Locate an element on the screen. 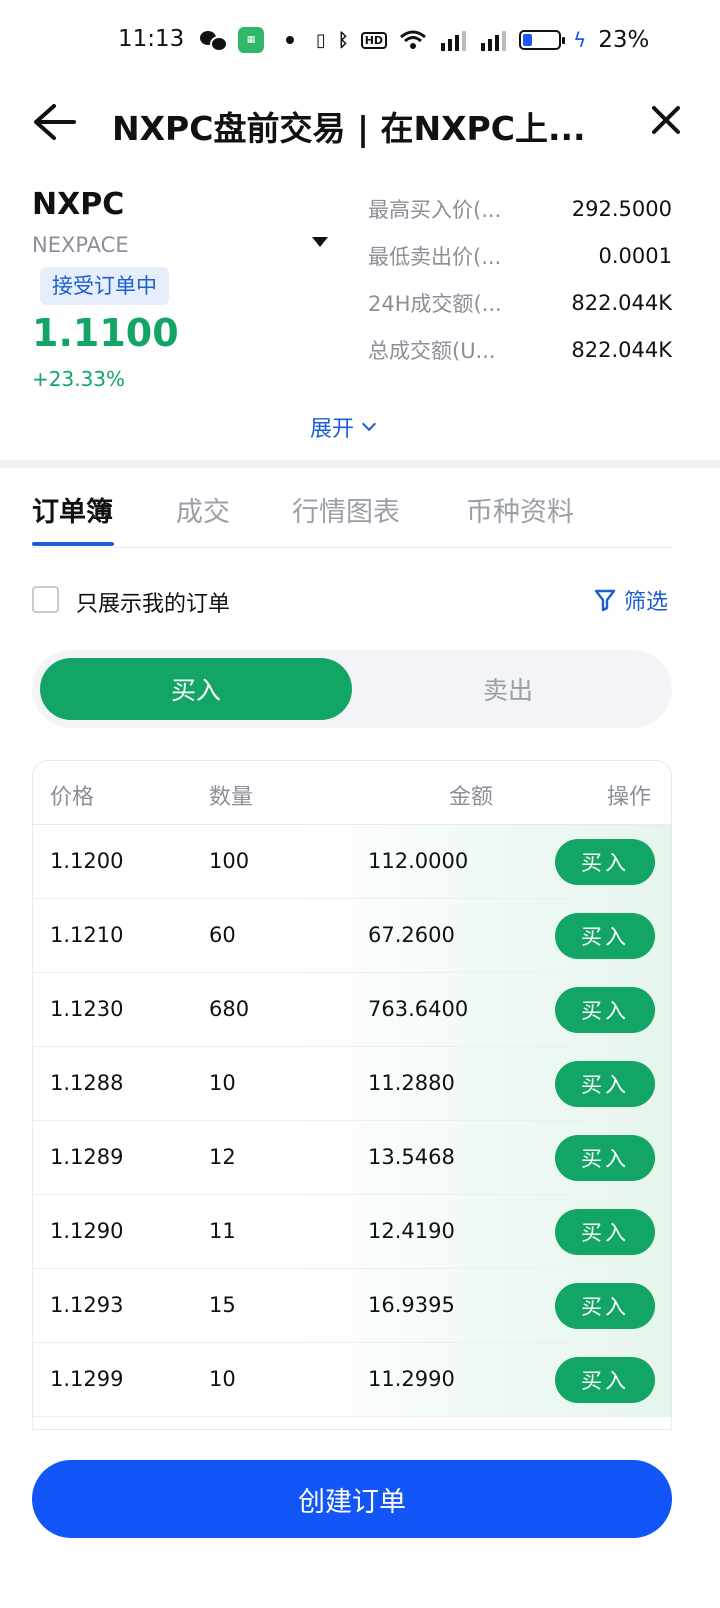 The image size is (720, 1608). tab-trades: 成交 is located at coordinates (203, 509).